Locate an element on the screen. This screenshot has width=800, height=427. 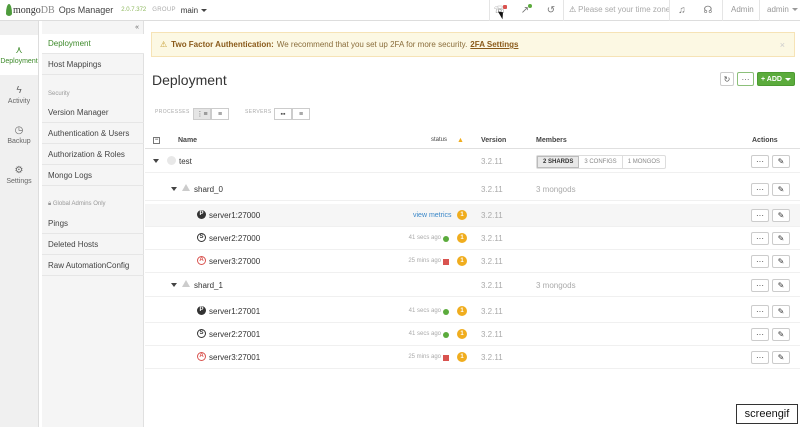
server-list-toggle: ≡ is located at coordinates (301, 114).